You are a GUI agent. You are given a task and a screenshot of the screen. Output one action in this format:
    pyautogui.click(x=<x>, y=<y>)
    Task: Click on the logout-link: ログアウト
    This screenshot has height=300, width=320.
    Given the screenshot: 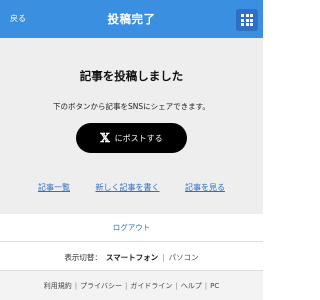 What is the action you would take?
    pyautogui.click(x=132, y=227)
    